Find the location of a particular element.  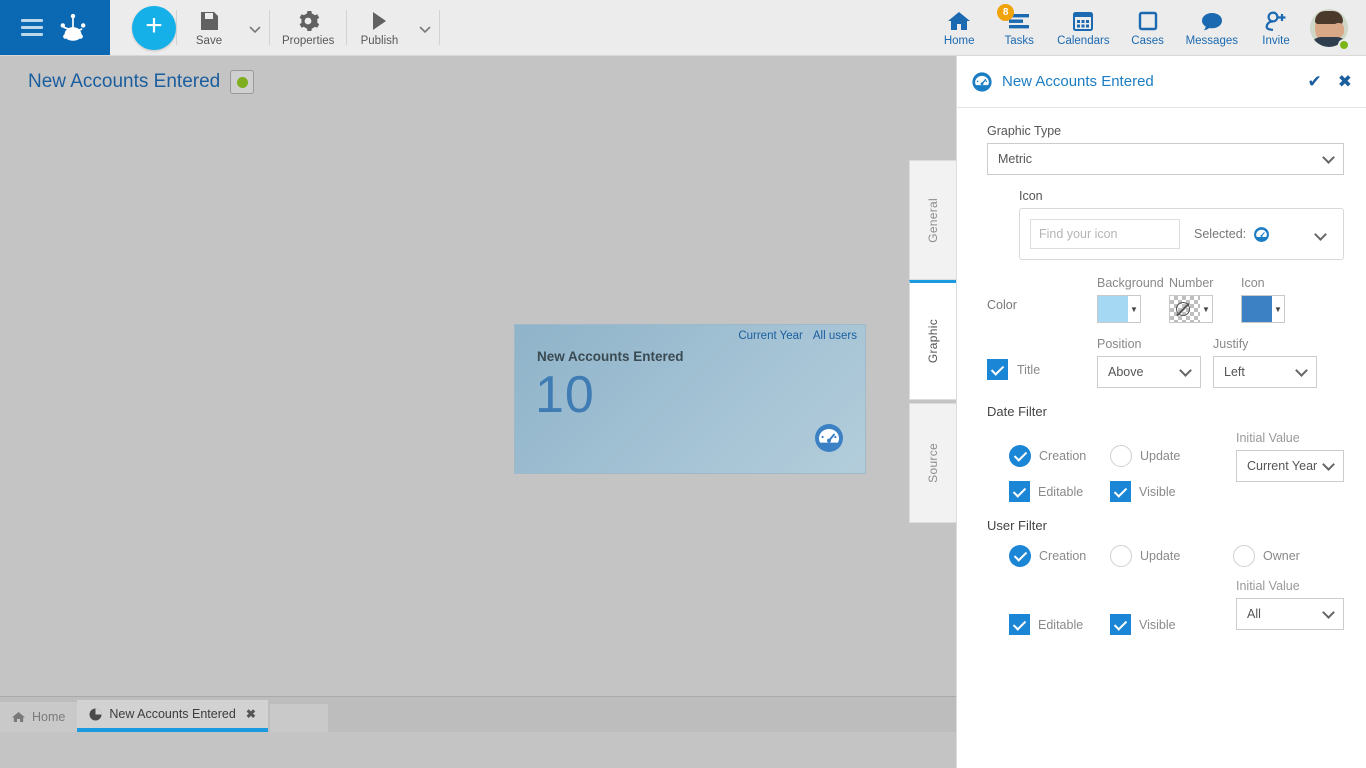

icon-color-swatch: ▼ is located at coordinates (1263, 309).